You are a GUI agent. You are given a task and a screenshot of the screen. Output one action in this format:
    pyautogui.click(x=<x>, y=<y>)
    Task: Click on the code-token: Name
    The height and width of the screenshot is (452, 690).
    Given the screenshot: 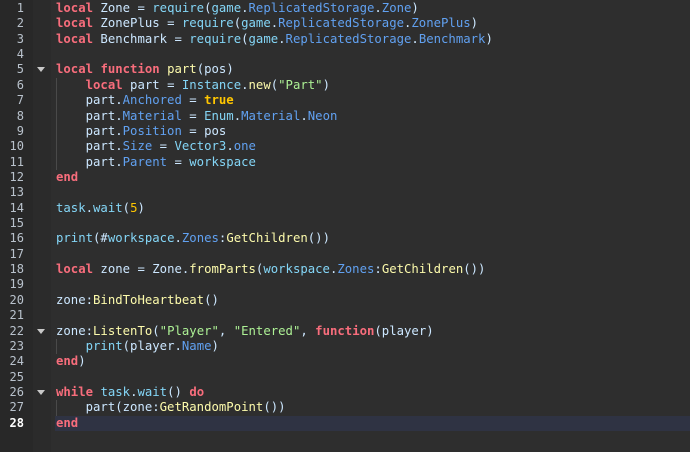 What is the action you would take?
    pyautogui.click(x=196, y=345)
    